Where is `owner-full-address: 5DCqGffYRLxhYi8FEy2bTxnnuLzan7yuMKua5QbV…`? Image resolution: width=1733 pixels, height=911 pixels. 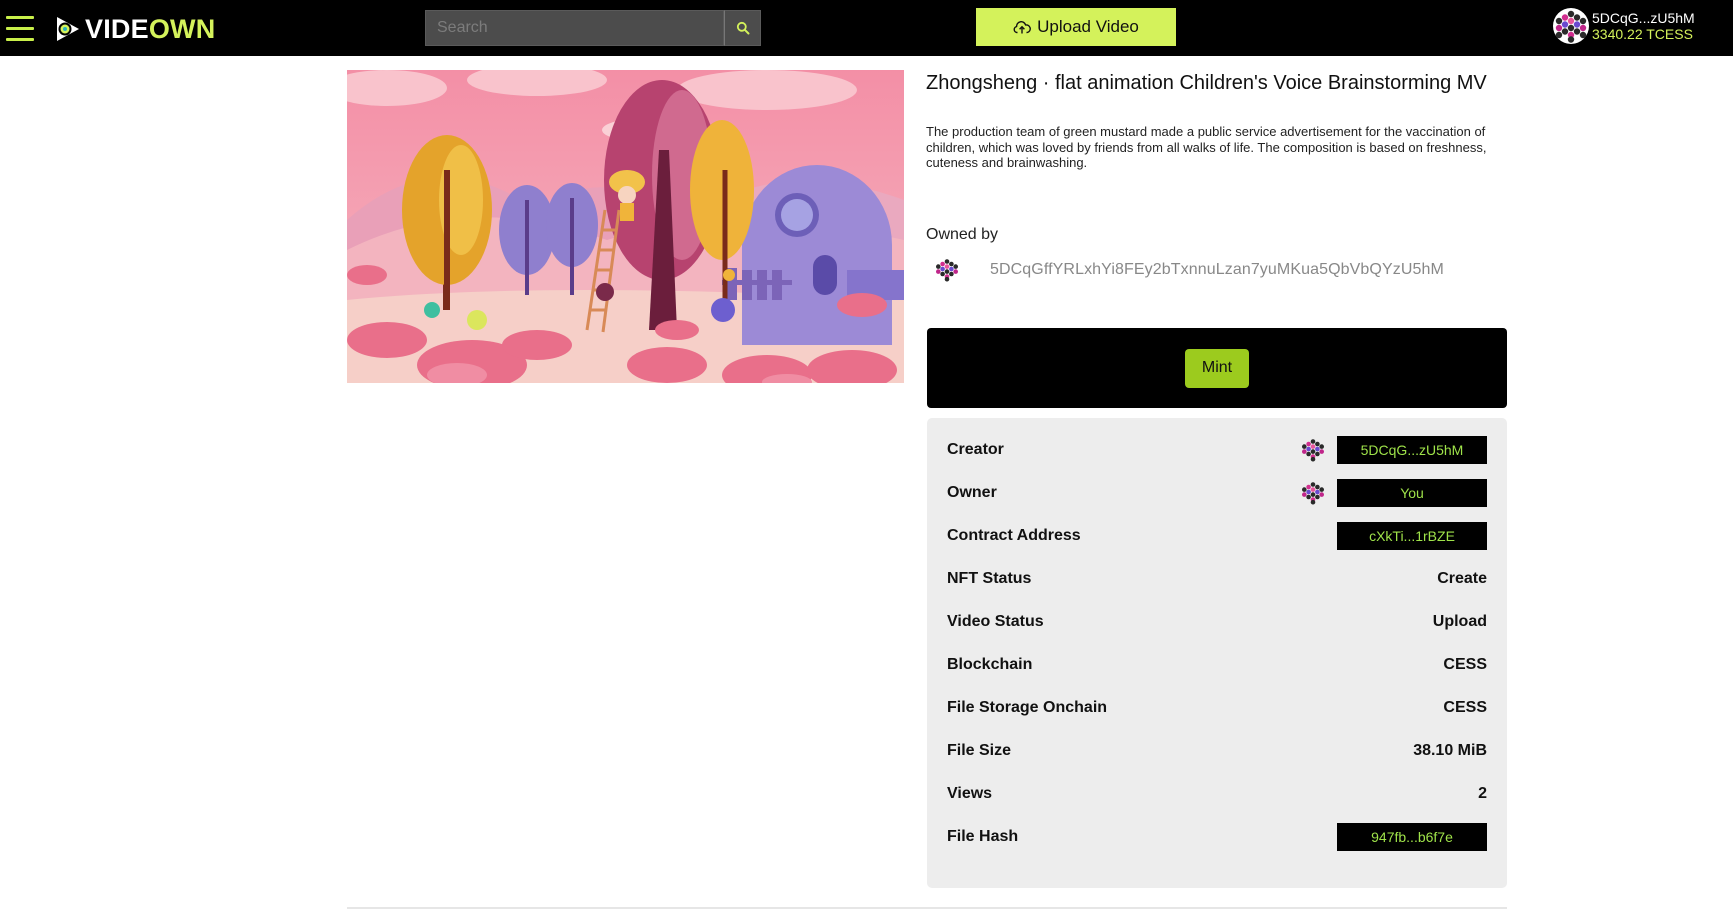 owner-full-address: 5DCqGffYRLxhYi8FEy2bTxnnuLzan7yuMKua5QbV… is located at coordinates (1217, 269).